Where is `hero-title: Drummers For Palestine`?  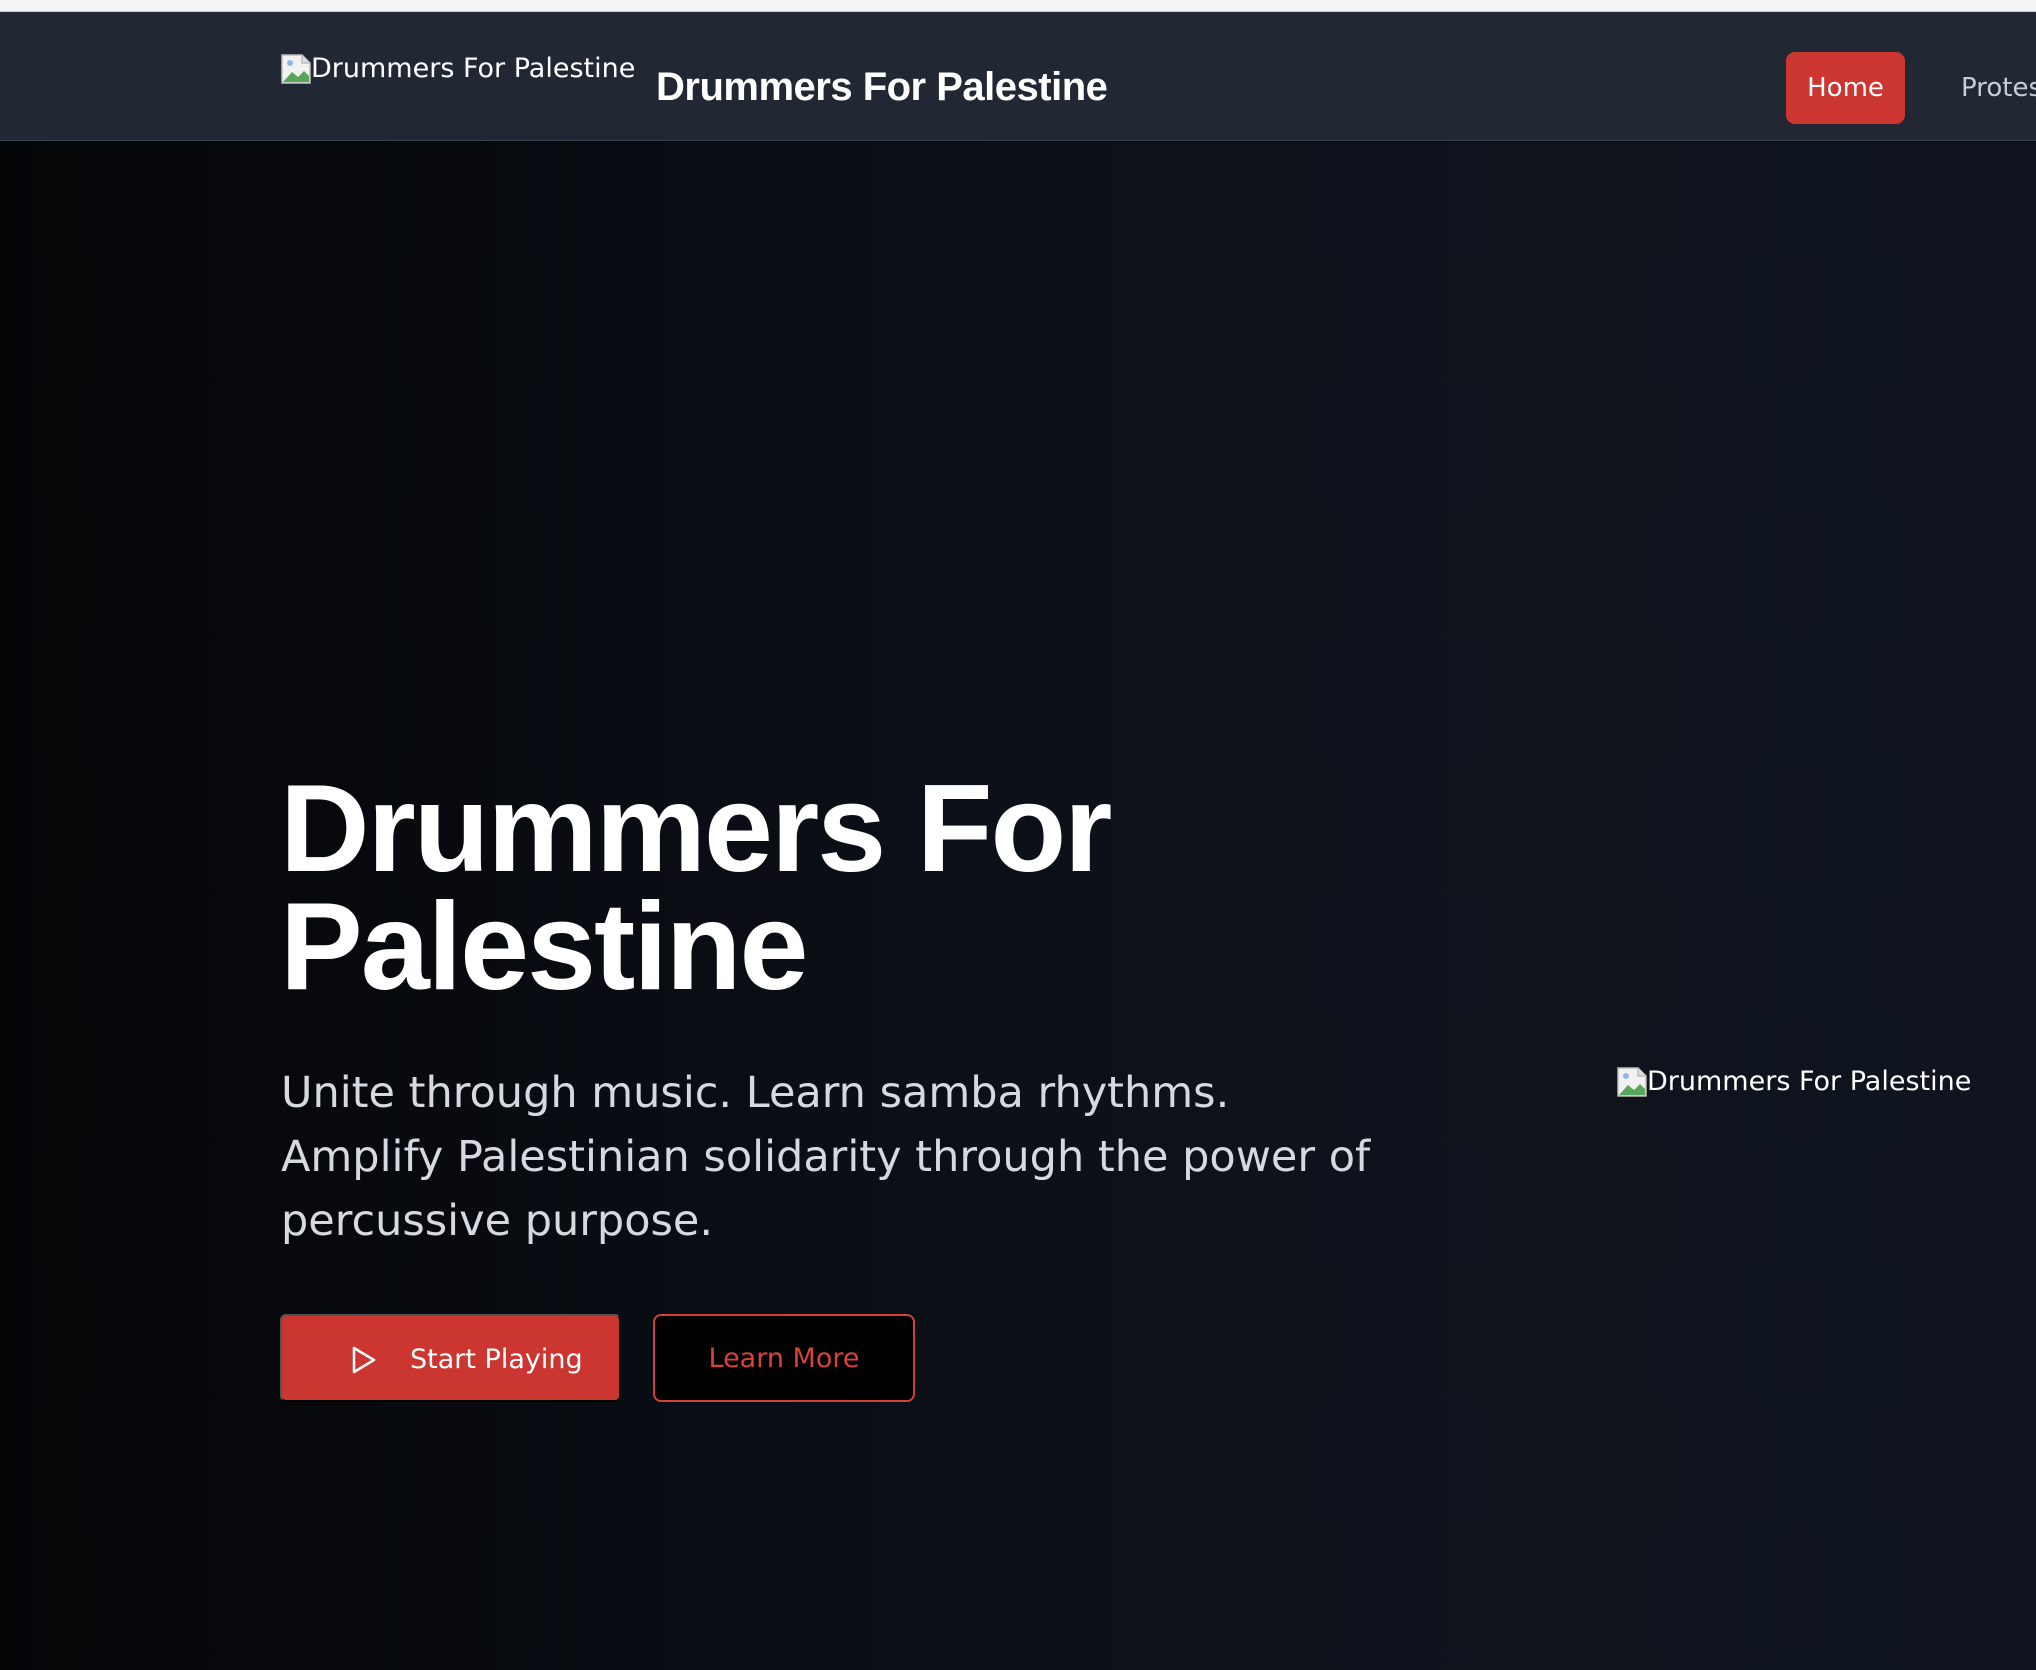
hero-title: Drummers For Palestine is located at coordinates (696, 888).